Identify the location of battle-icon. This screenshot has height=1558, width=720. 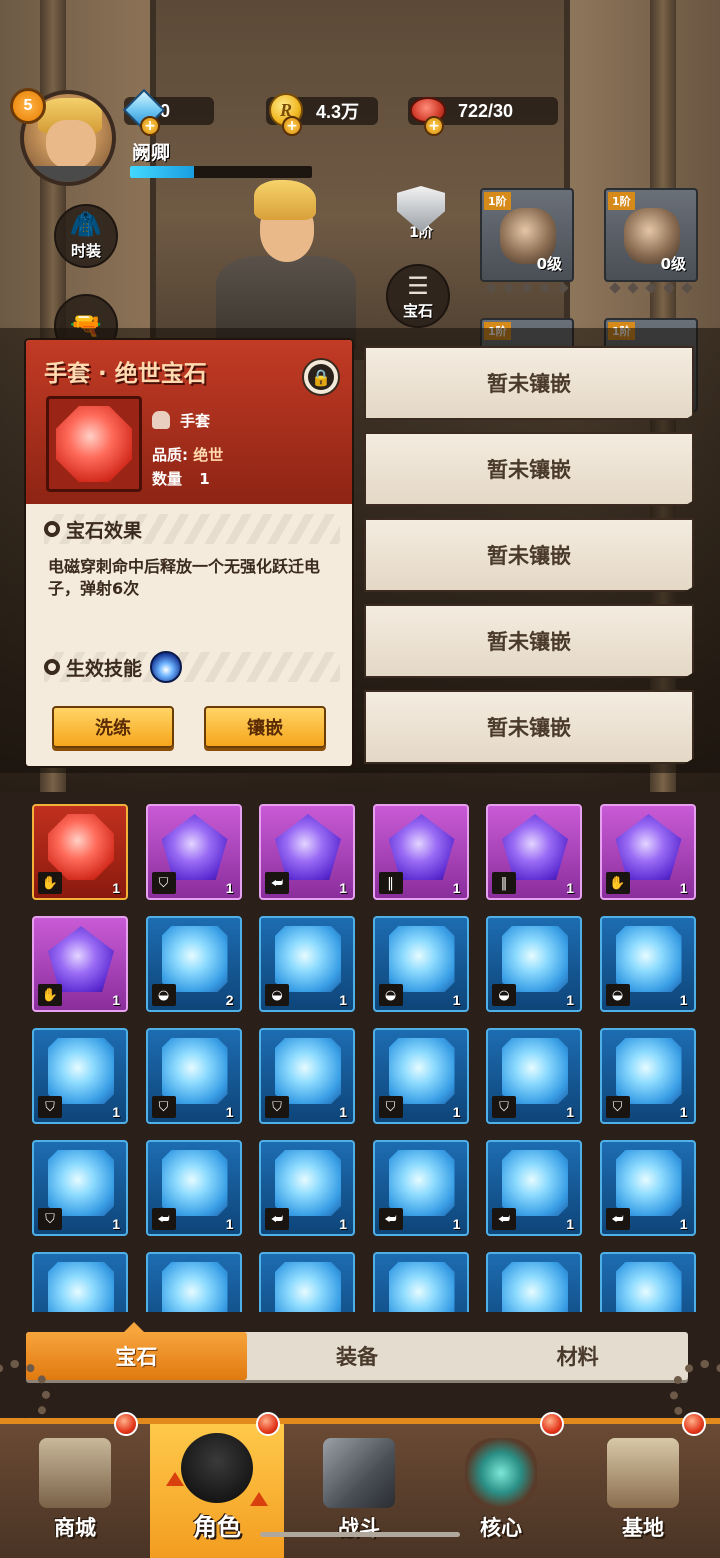
(359, 1473).